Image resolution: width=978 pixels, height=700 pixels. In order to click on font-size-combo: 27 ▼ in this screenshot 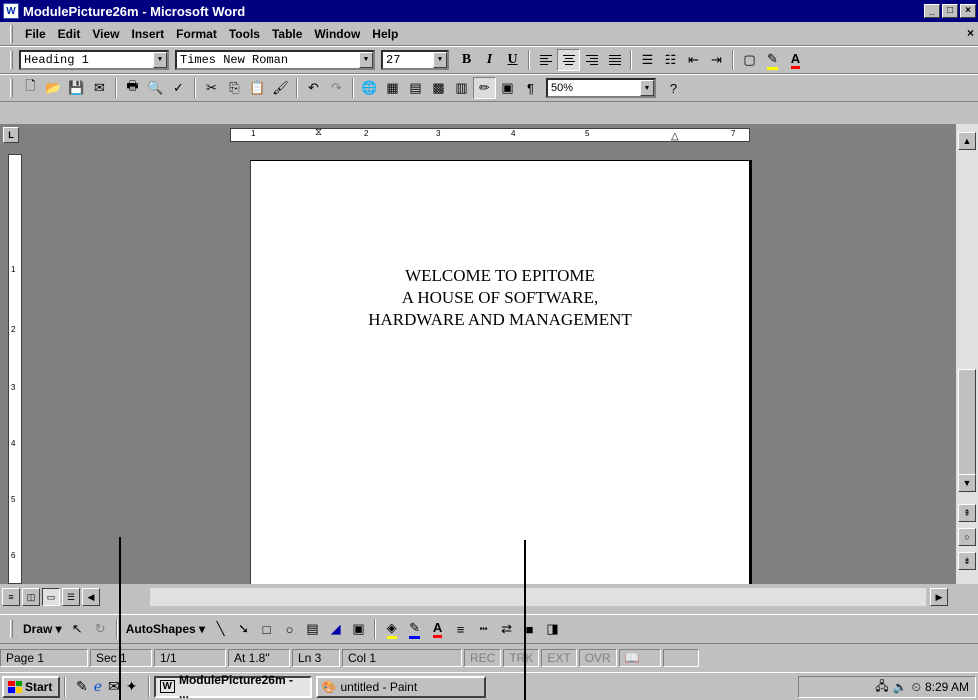, I will do `click(415, 60)`.